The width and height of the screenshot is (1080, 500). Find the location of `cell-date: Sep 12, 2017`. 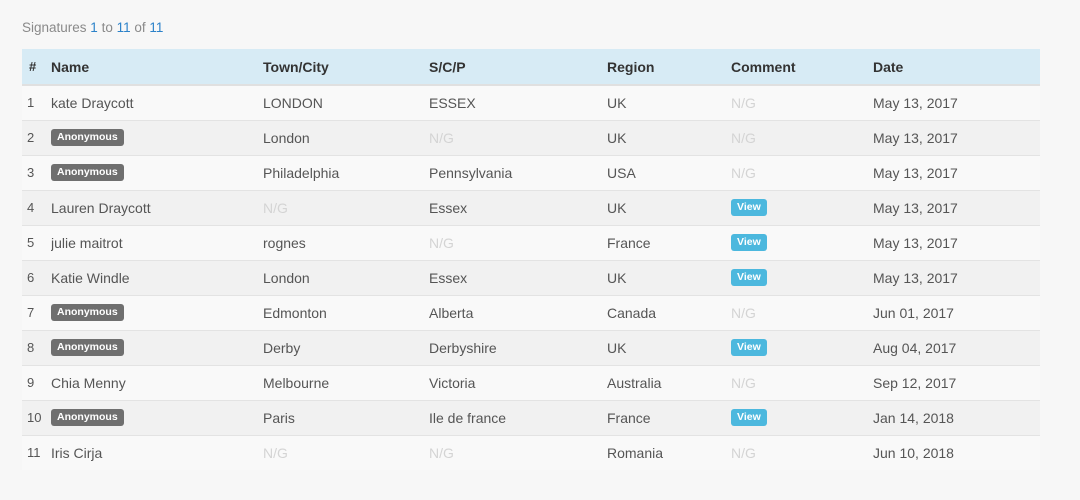

cell-date: Sep 12, 2017 is located at coordinates (915, 382).